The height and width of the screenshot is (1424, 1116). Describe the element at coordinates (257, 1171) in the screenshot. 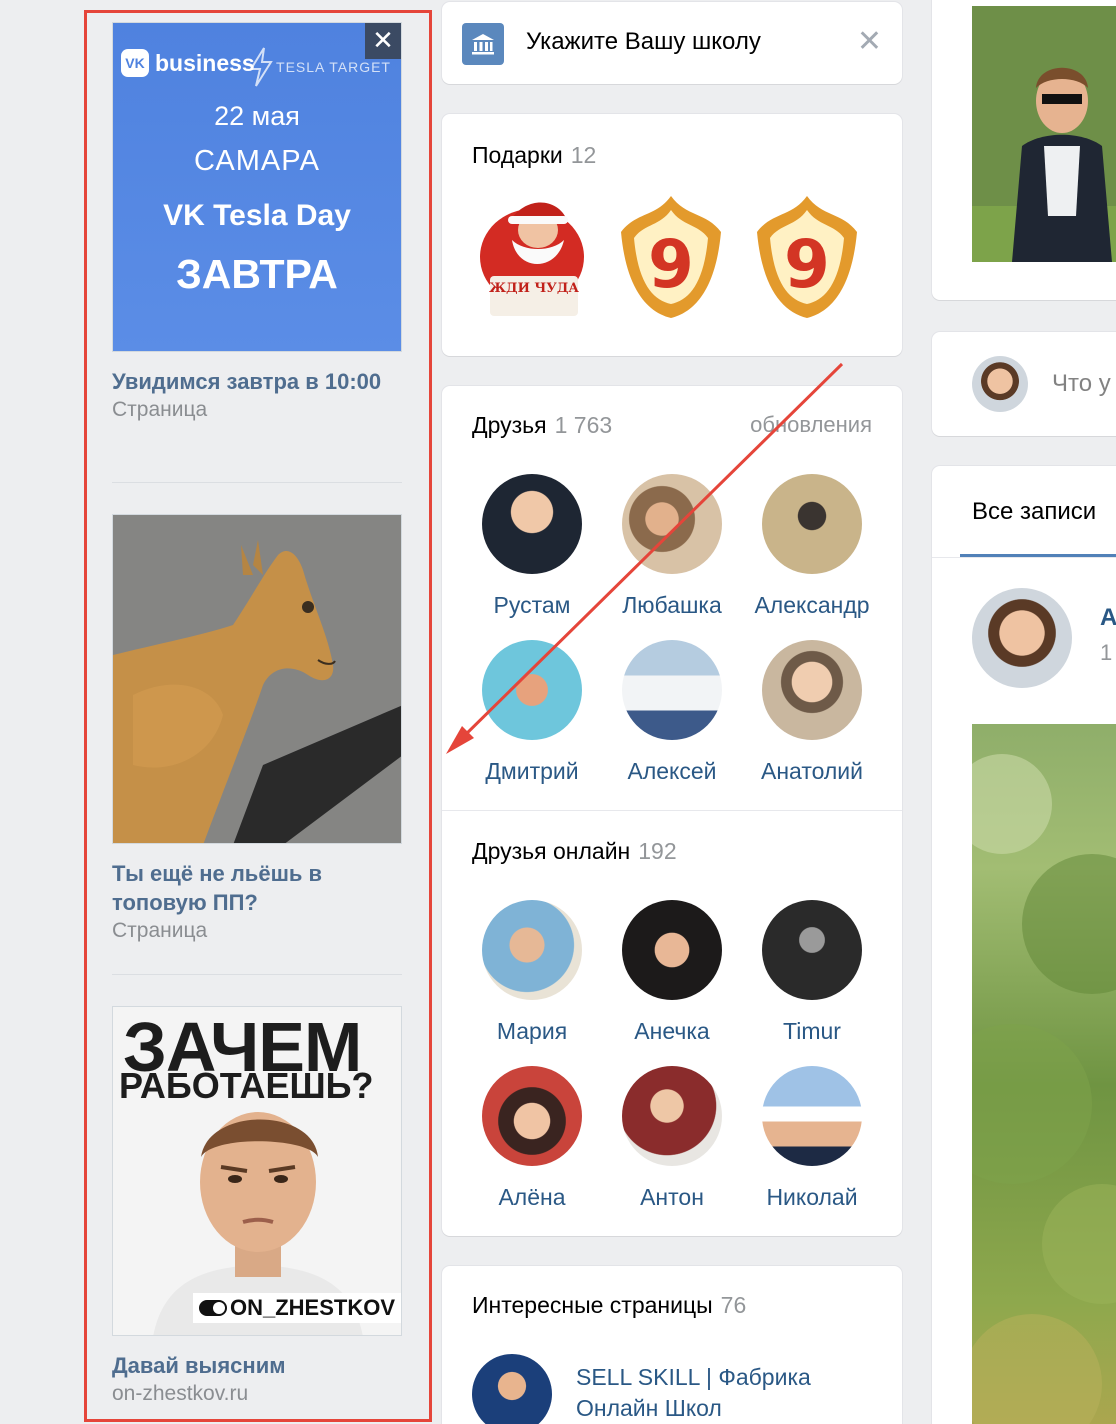

I see `ad-image-zhestkov: ЗАЧЕМ РАБОТАЕШЬ? ON_ZHESTKOV` at that location.